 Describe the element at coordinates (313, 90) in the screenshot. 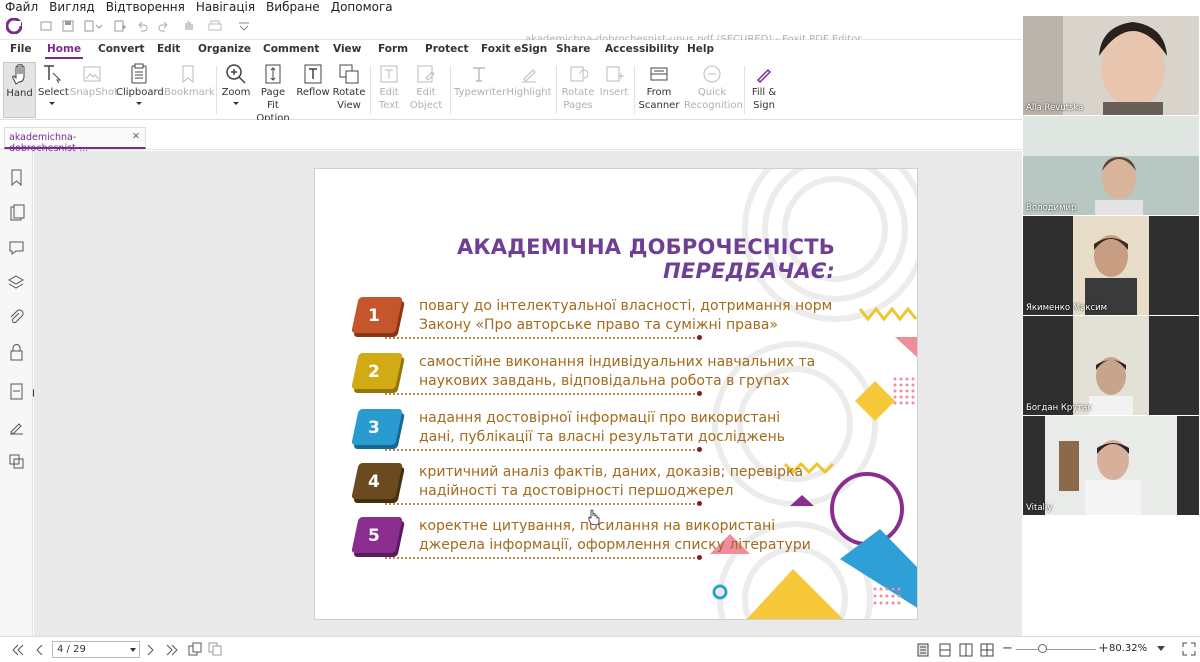

I see `reflow-button: Reflow` at that location.